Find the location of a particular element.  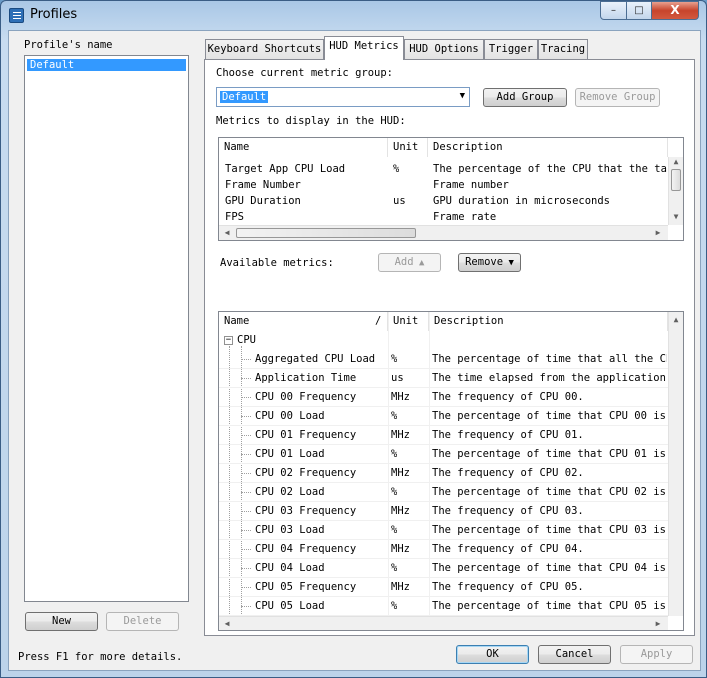

available-metric-name: CPU 02 Frequency is located at coordinates (306, 473).